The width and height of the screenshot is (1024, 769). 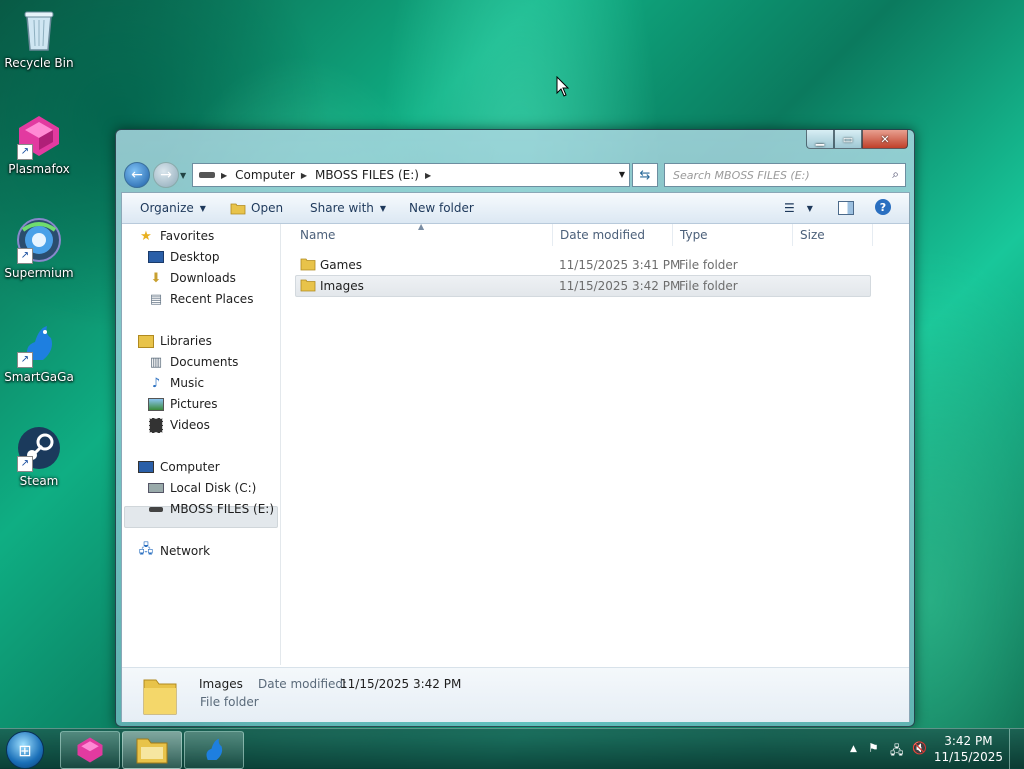 I want to click on share-with-button: Share with ▼, so click(x=348, y=208).